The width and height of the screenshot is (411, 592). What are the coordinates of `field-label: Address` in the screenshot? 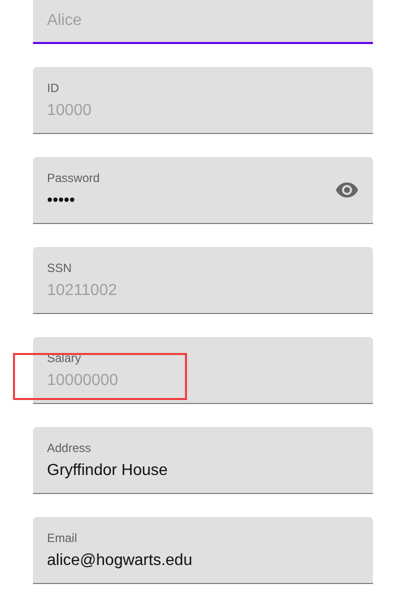 It's located at (69, 448).